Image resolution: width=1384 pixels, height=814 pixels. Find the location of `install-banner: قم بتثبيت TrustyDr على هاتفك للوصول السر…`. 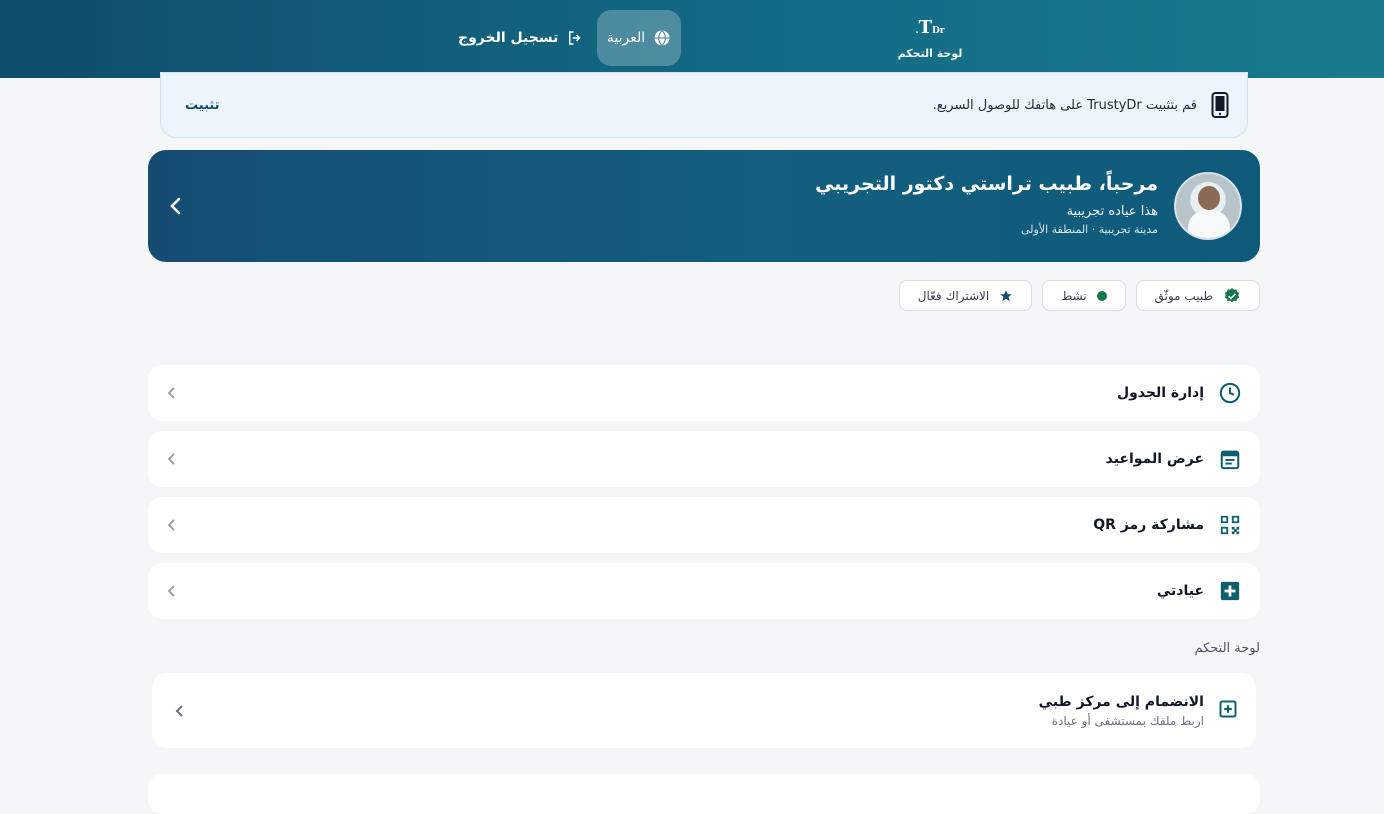

install-banner: قم بتثبيت TrustyDr على هاتفك للوصول السر… is located at coordinates (704, 105).